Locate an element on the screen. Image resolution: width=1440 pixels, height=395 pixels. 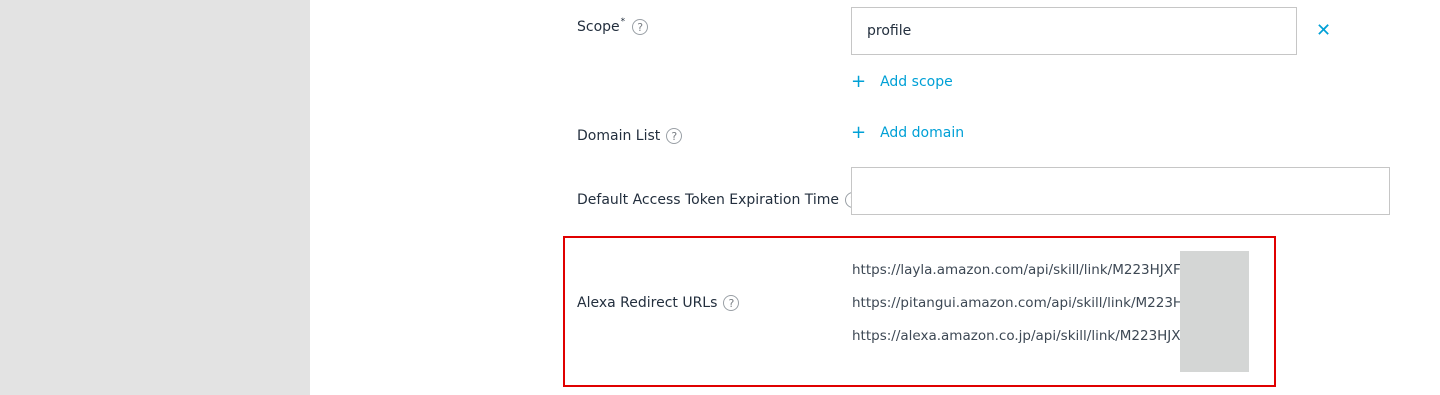
token-expiration-input is located at coordinates (1120, 191).